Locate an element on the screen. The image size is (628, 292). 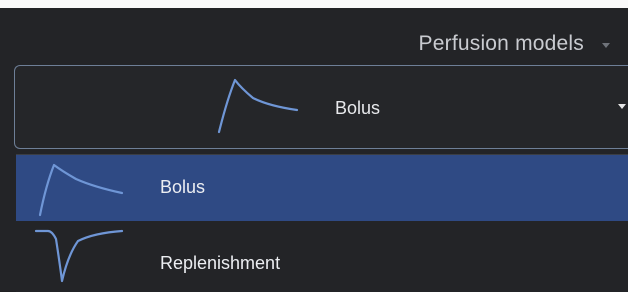
menu-item-label: Replenishment is located at coordinates (220, 263).